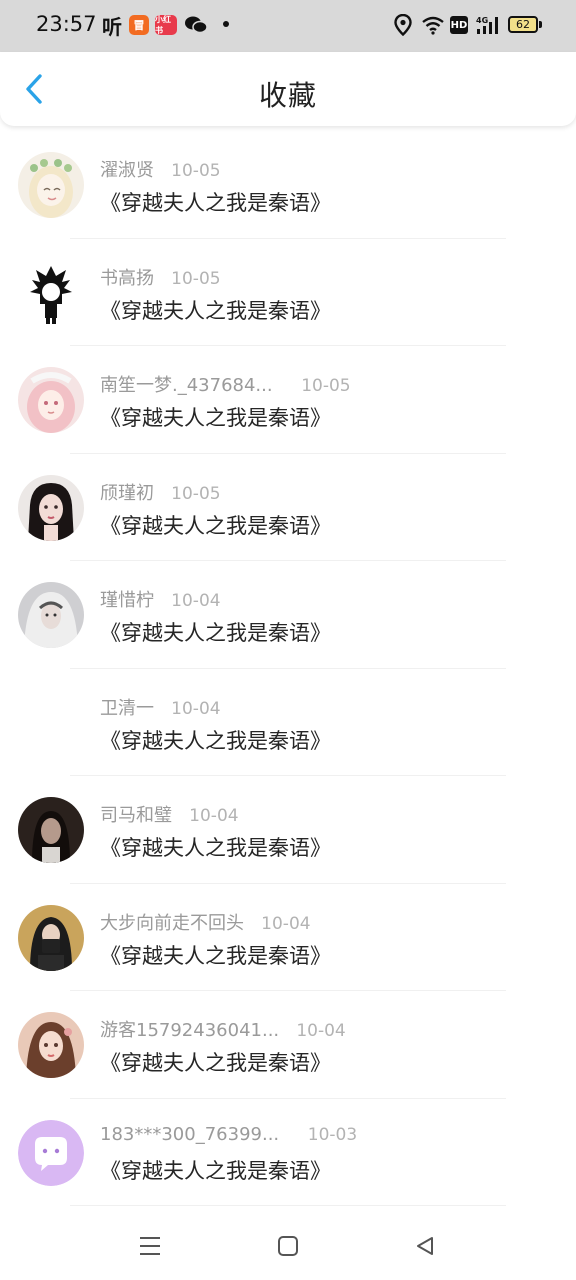 The width and height of the screenshot is (576, 1280). Describe the element at coordinates (160, 599) in the screenshot. I see `item-meta: 瑾惜柠 10-04` at that location.